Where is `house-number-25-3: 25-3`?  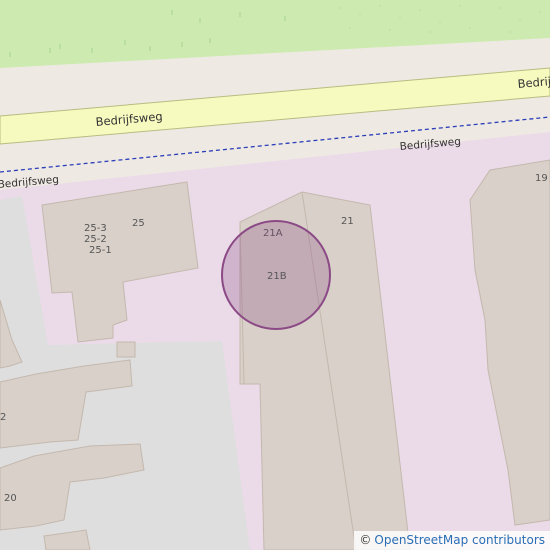 house-number-25-3: 25-3 is located at coordinates (95, 228).